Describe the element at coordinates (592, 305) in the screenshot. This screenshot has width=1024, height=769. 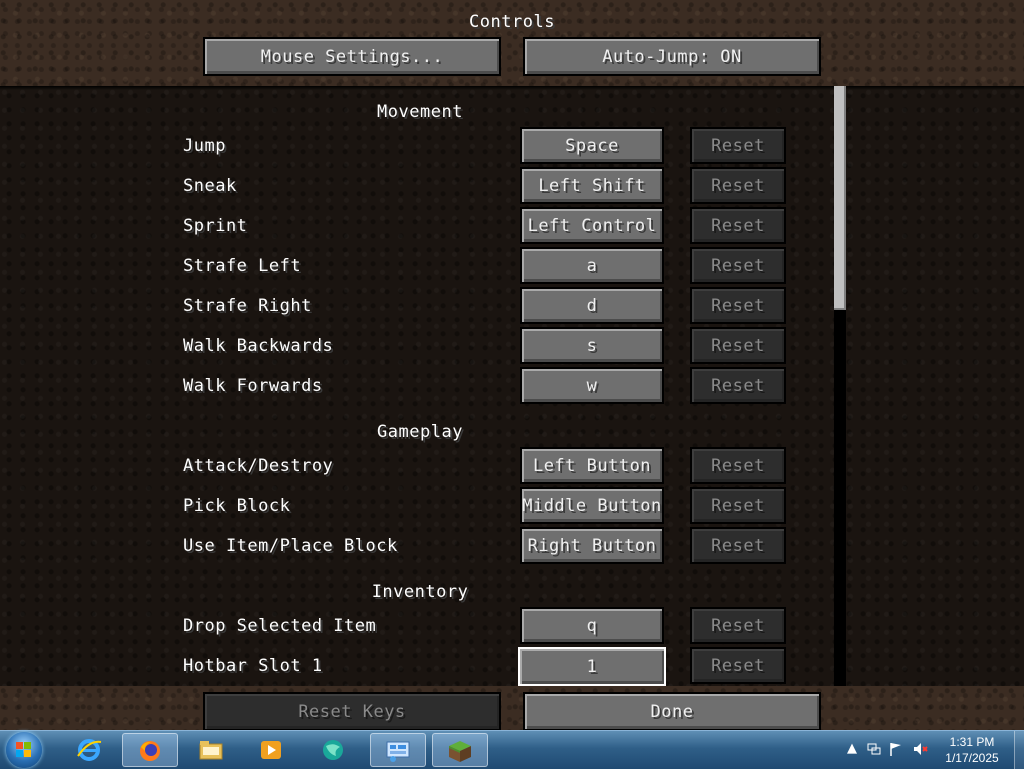
I see `keybind-button-strafe-right: d` at that location.